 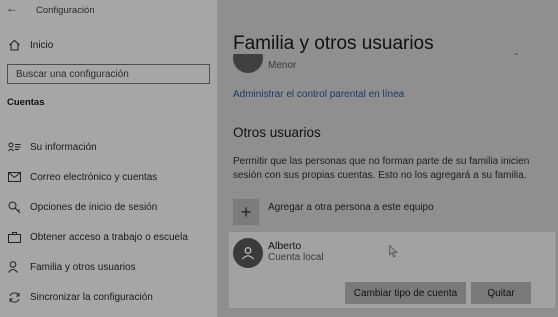 What do you see at coordinates (108, 147) in the screenshot?
I see `sidebar-item-your-info: Su información` at bounding box center [108, 147].